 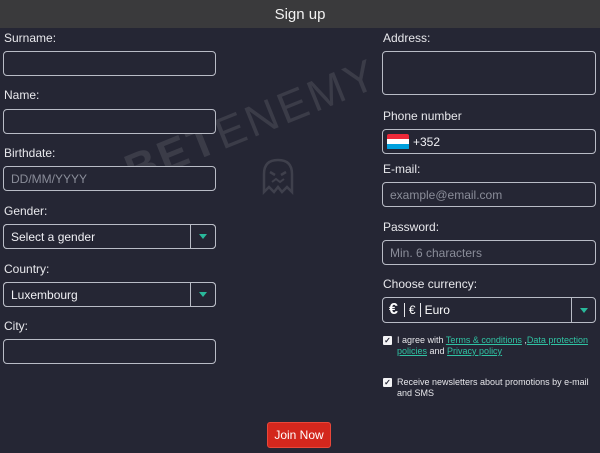 What do you see at coordinates (96, 236) in the screenshot?
I see `gender-select-value: Select a gender` at bounding box center [96, 236].